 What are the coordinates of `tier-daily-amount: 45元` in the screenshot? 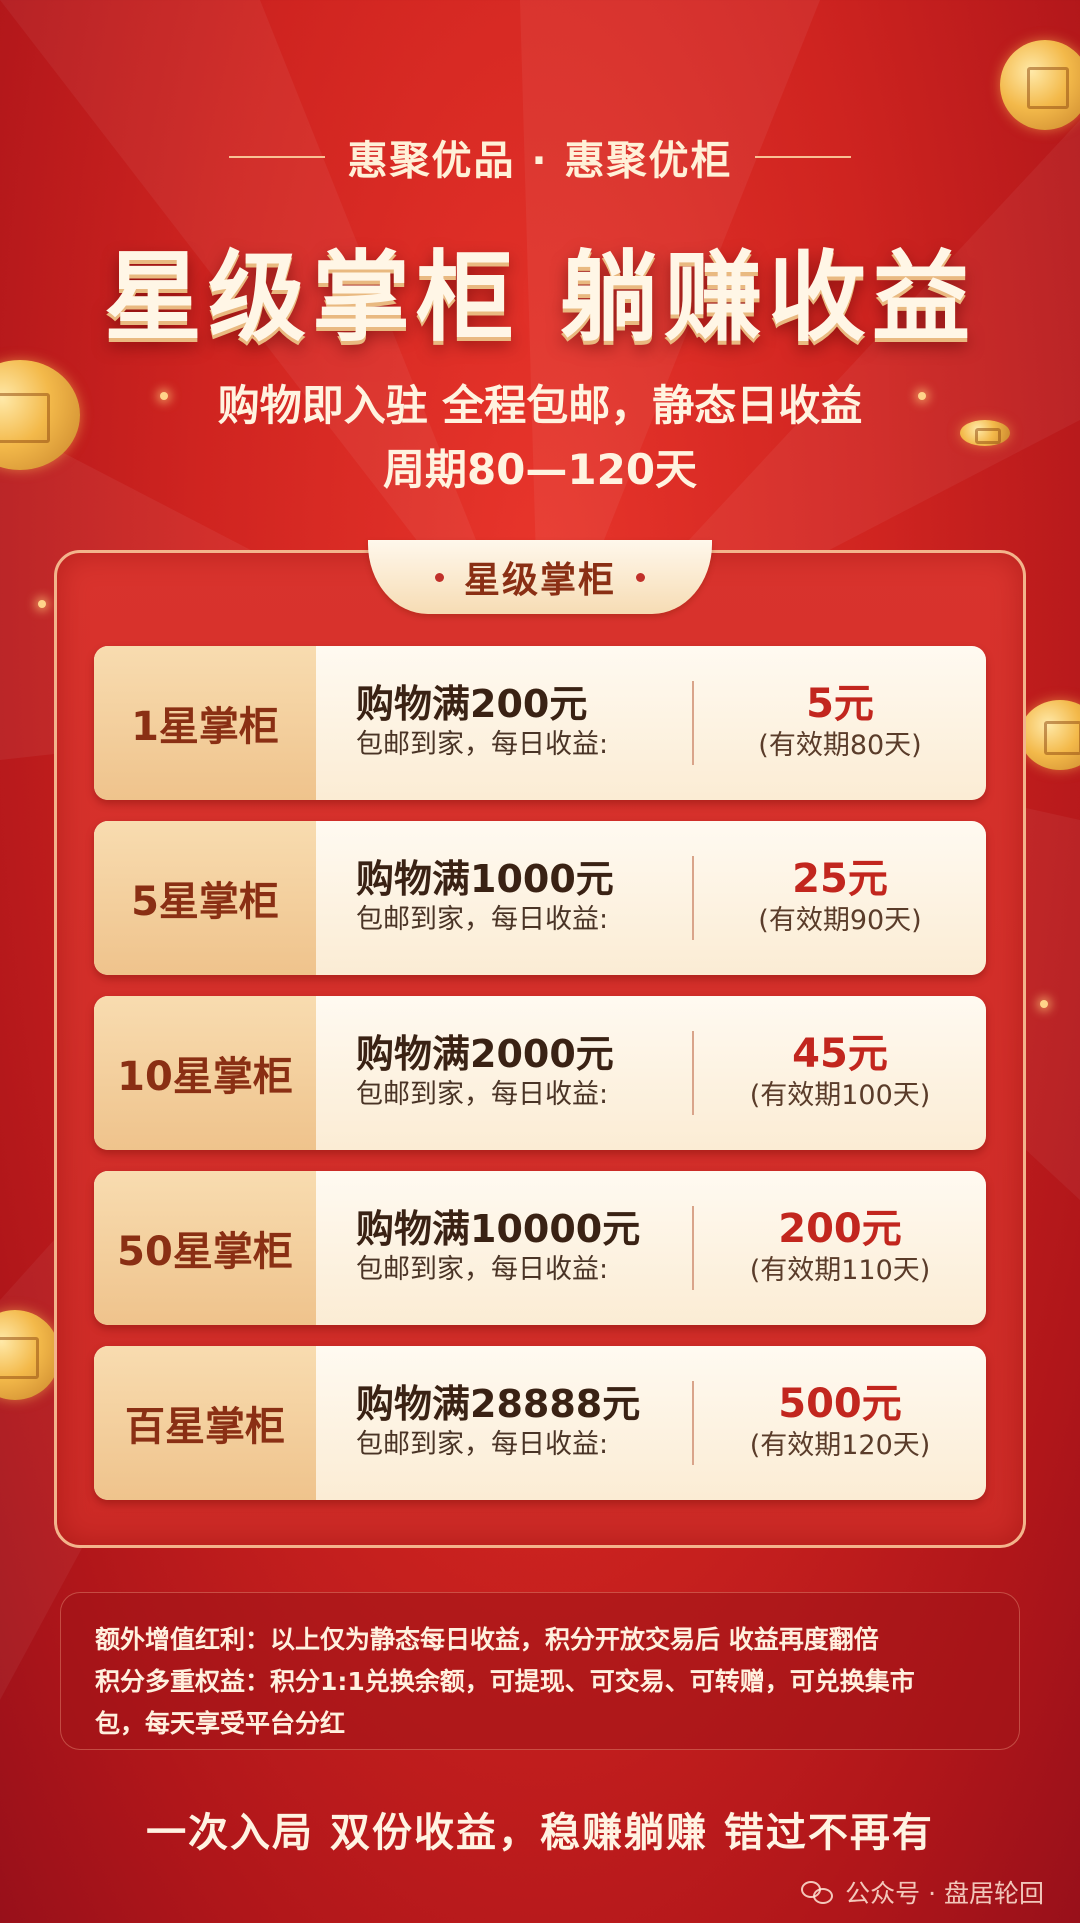 It's located at (840, 1054).